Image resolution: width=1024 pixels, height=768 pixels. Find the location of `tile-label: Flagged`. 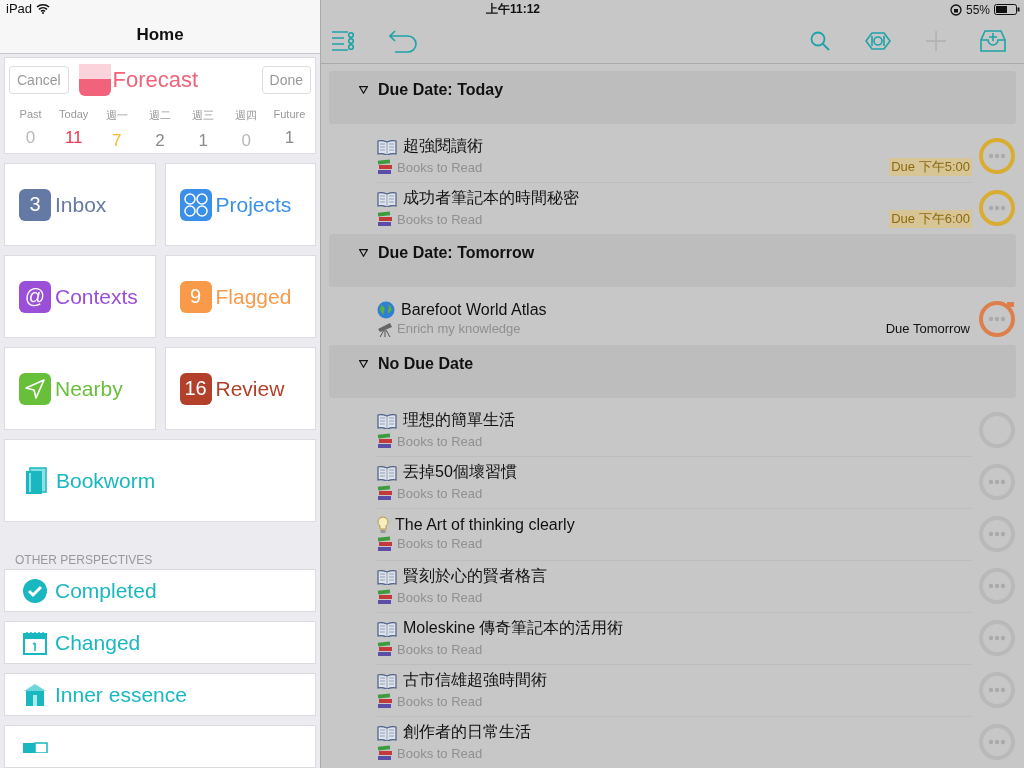

tile-label: Flagged is located at coordinates (253, 296).